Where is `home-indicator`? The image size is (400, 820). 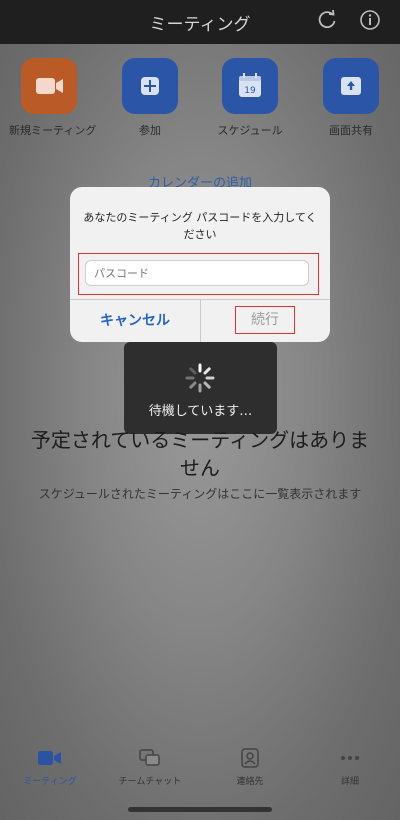 home-indicator is located at coordinates (200, 809).